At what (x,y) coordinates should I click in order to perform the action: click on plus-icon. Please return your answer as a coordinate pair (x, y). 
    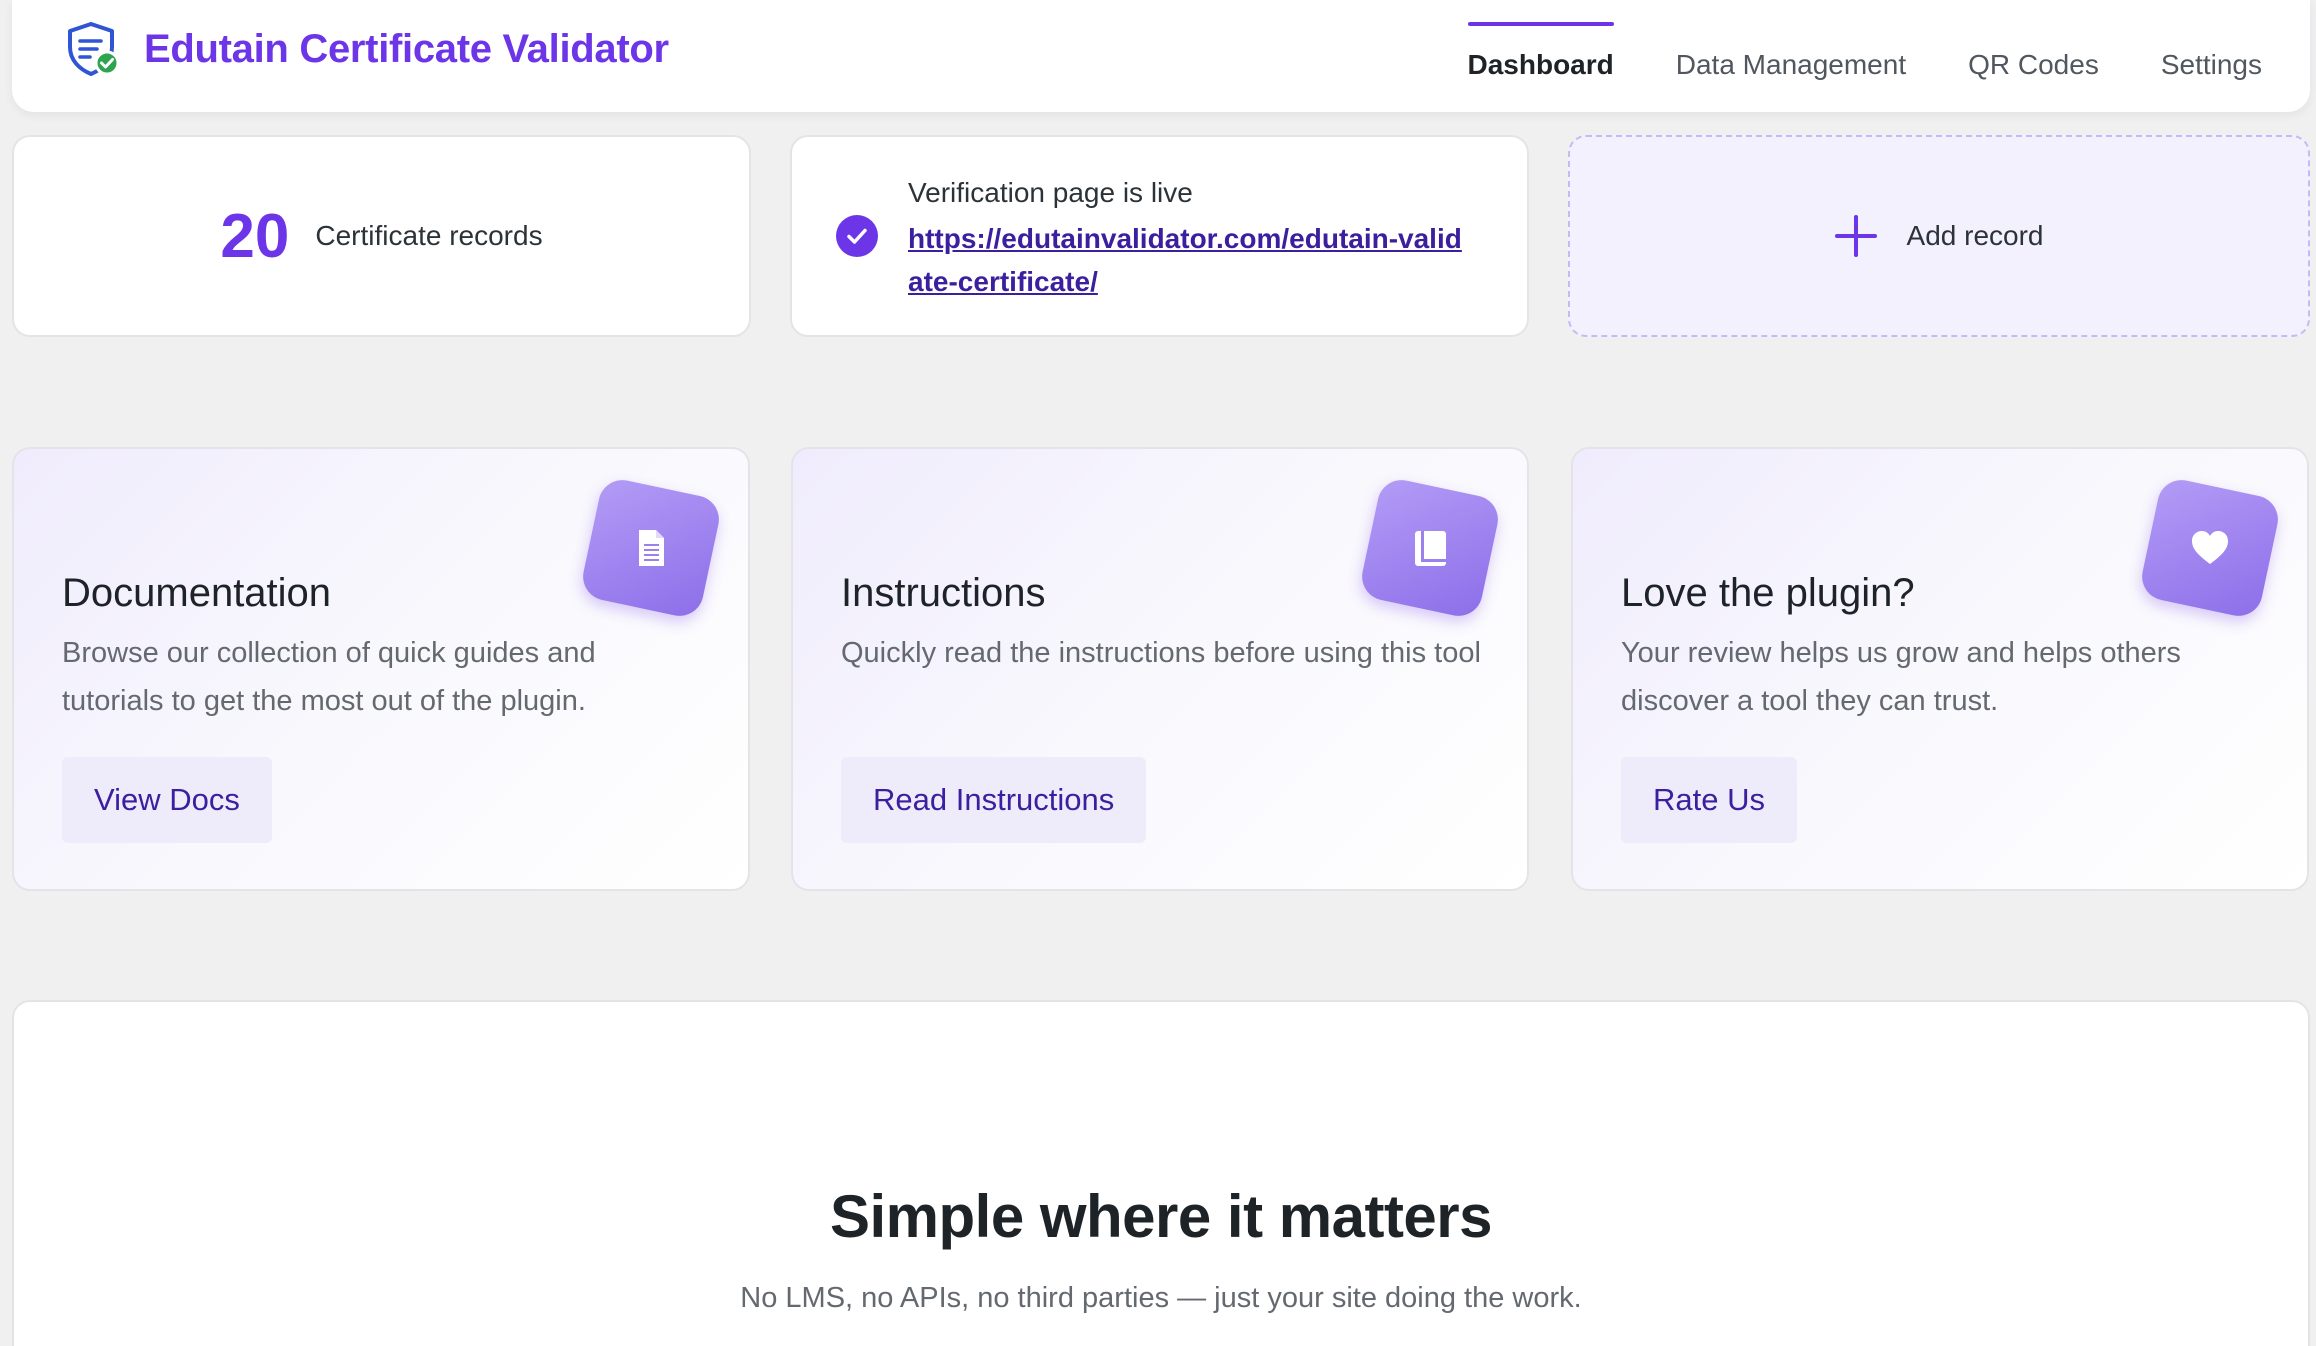
    Looking at the image, I should click on (1855, 236).